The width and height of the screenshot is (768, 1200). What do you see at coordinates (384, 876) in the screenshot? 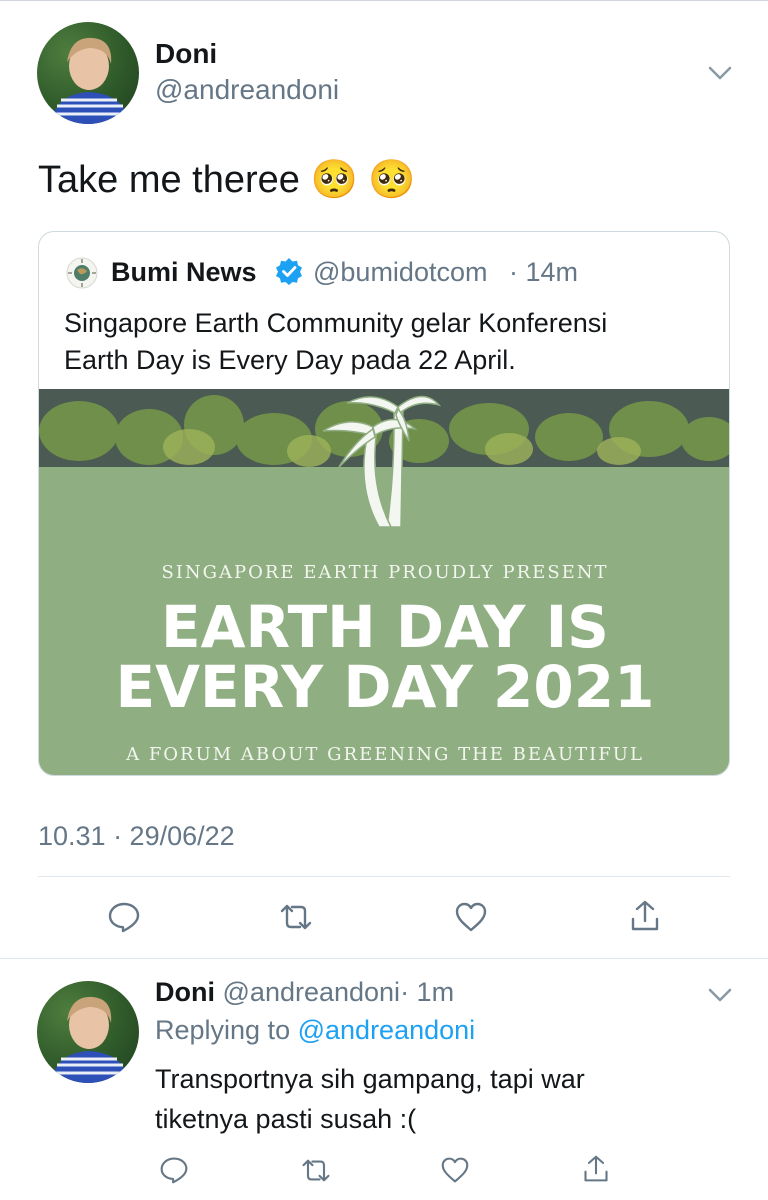
I see `timestamp-divider` at bounding box center [384, 876].